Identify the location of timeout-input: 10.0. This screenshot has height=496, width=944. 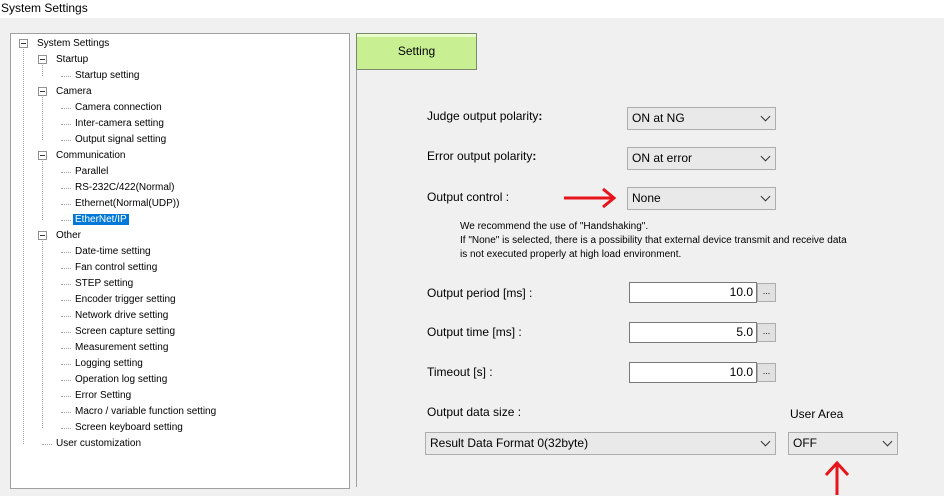
(693, 372).